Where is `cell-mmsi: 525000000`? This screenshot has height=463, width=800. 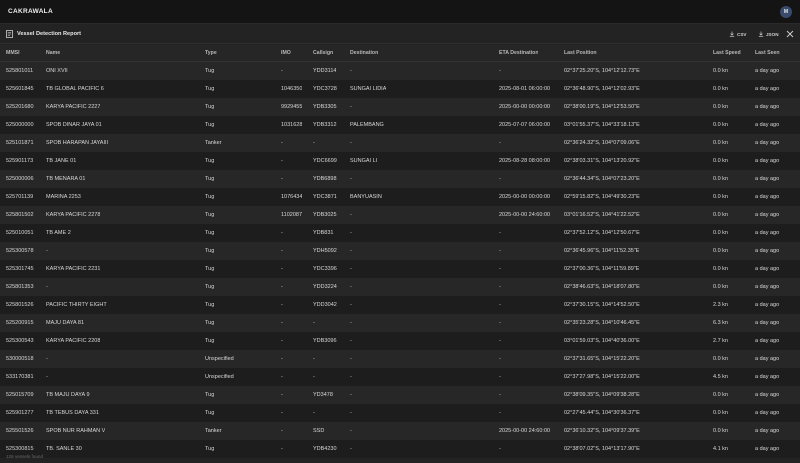
cell-mmsi: 525000000 is located at coordinates (20, 125).